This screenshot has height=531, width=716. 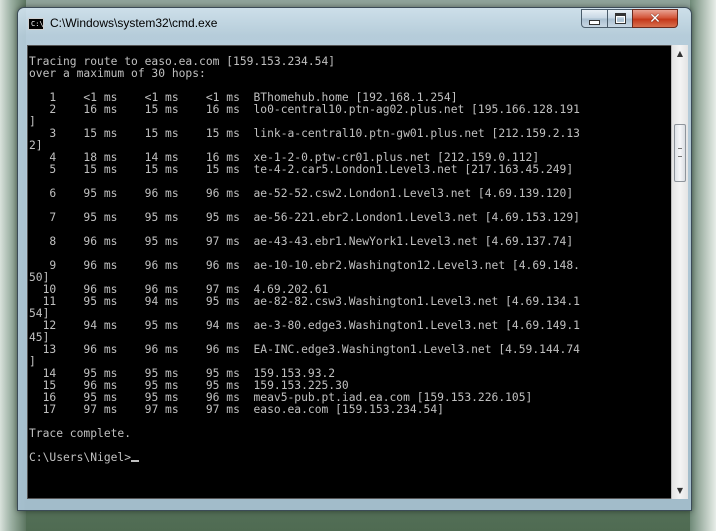 What do you see at coordinates (43, 217) in the screenshot?
I see `hop-number: 7` at bounding box center [43, 217].